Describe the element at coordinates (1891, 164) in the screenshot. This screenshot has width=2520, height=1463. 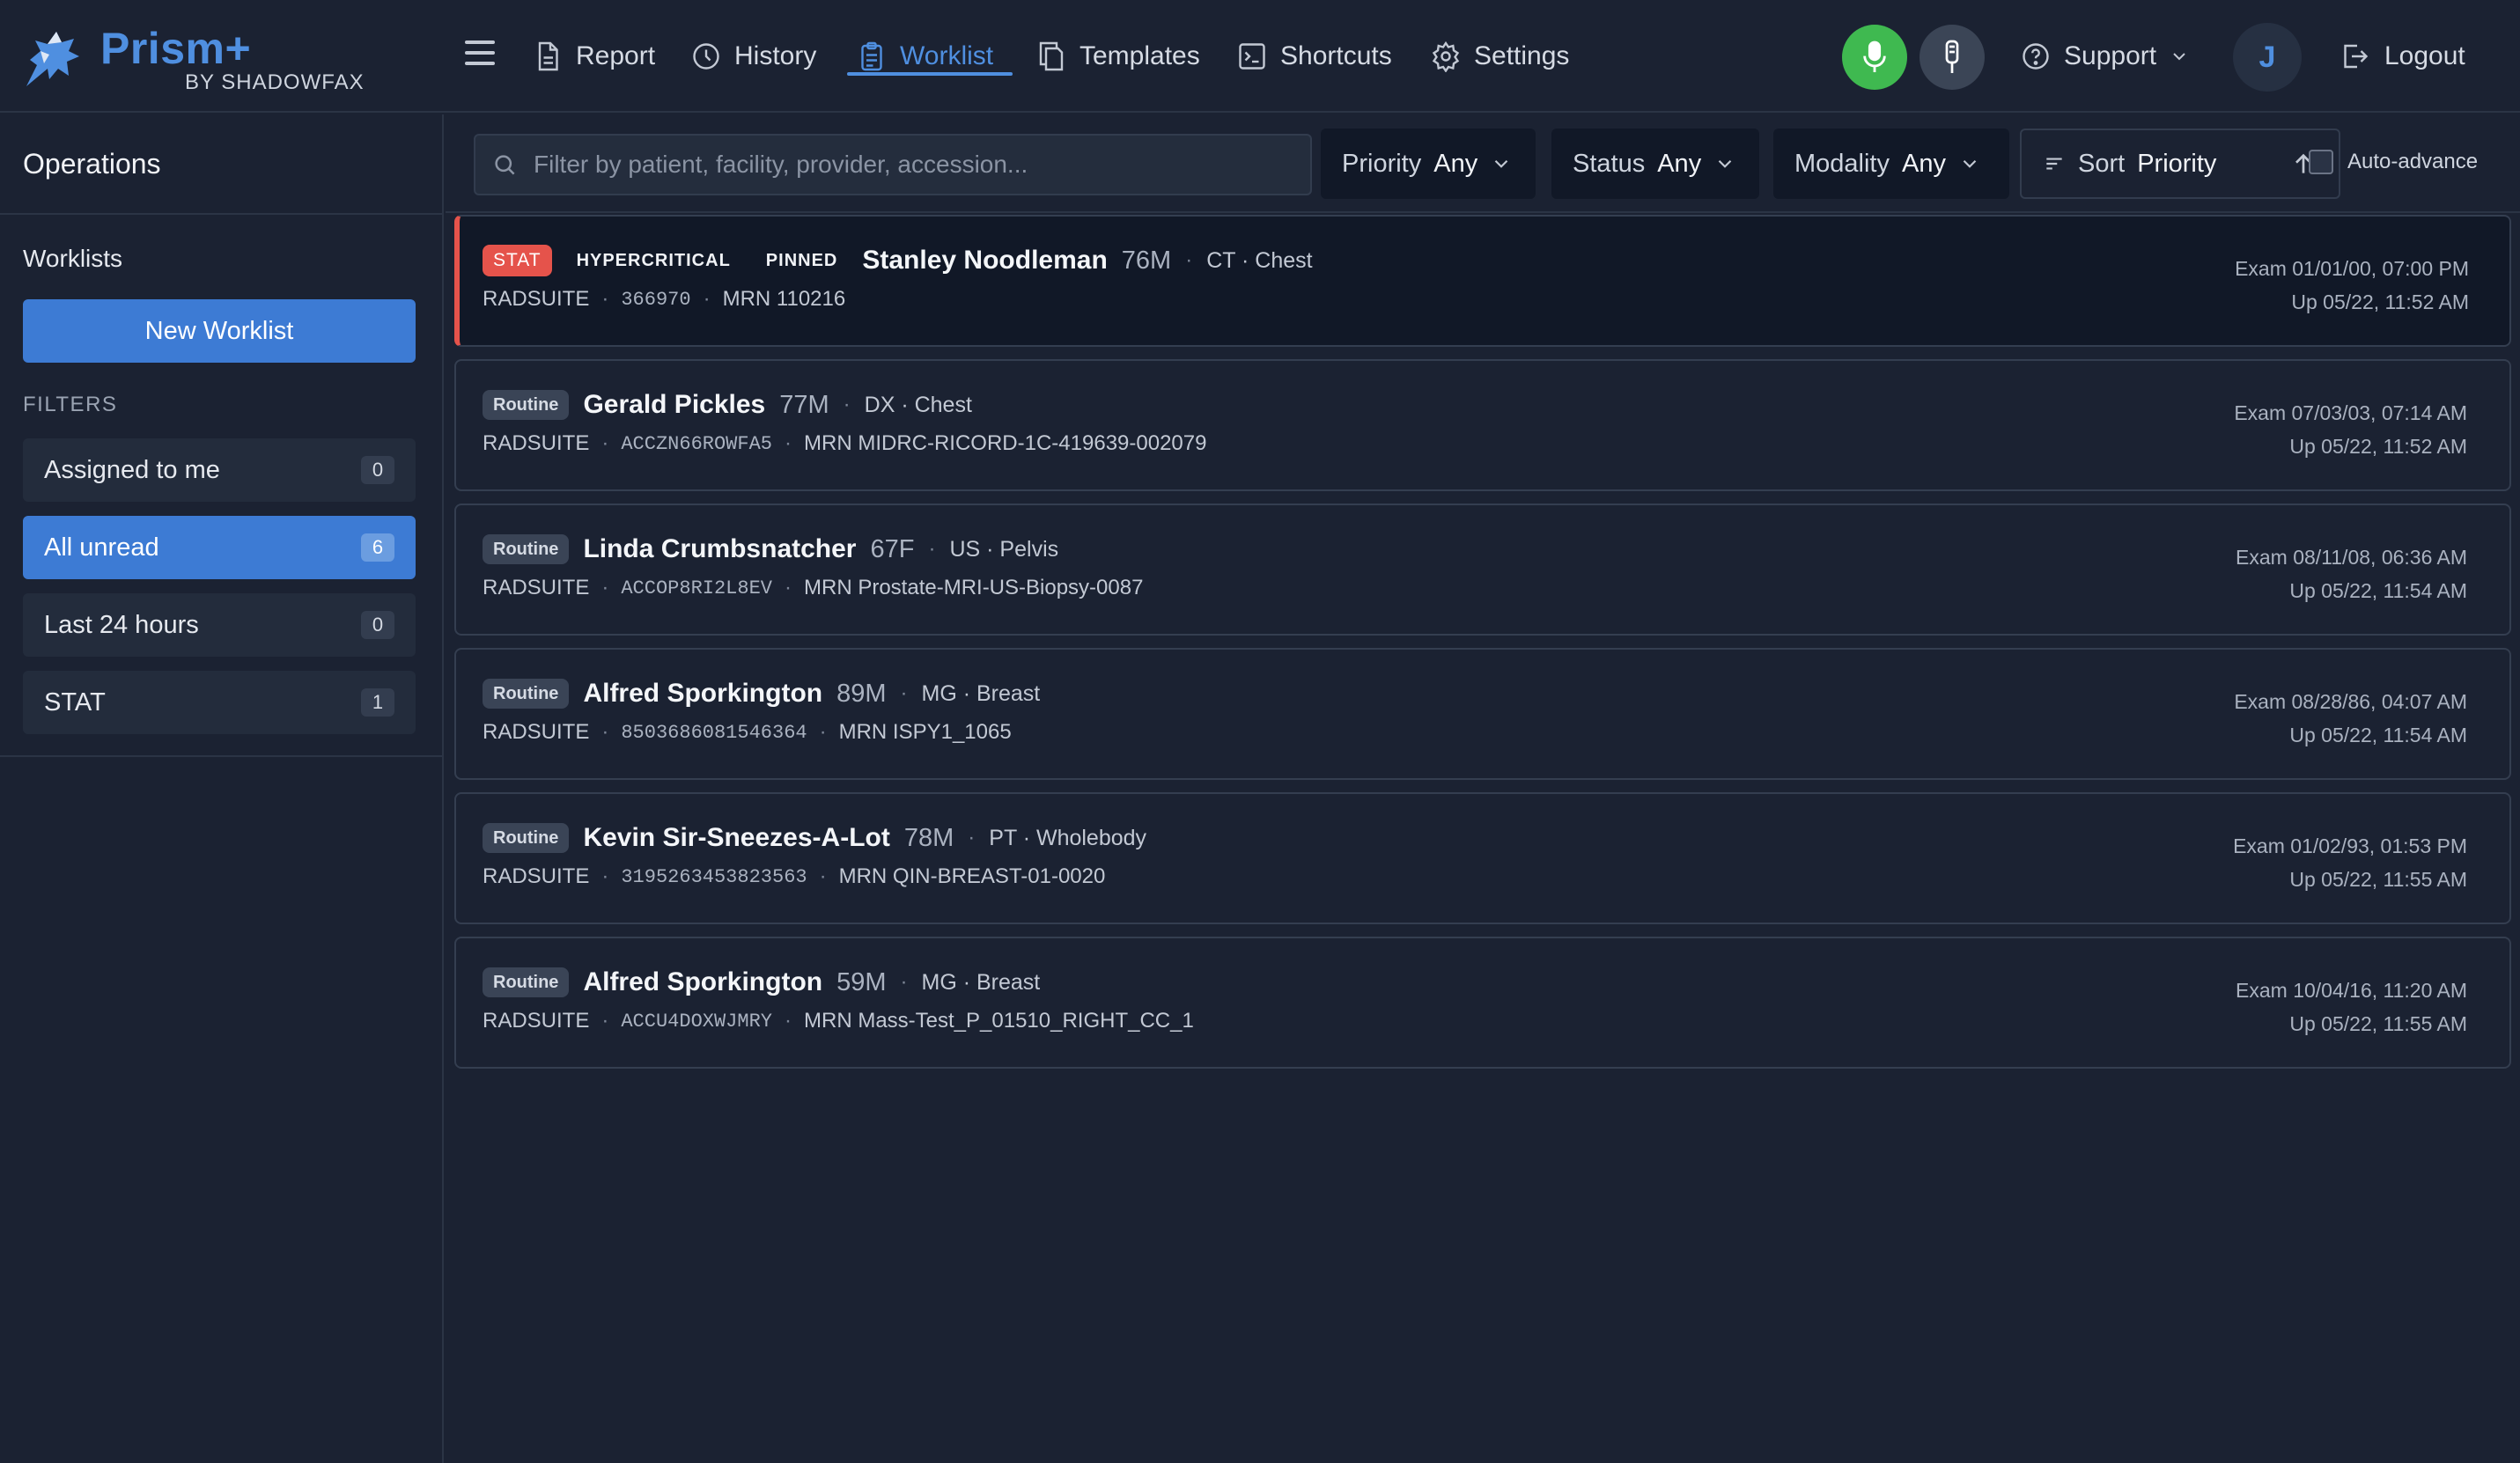
I see `modality-dropdown: Modality Any` at that location.